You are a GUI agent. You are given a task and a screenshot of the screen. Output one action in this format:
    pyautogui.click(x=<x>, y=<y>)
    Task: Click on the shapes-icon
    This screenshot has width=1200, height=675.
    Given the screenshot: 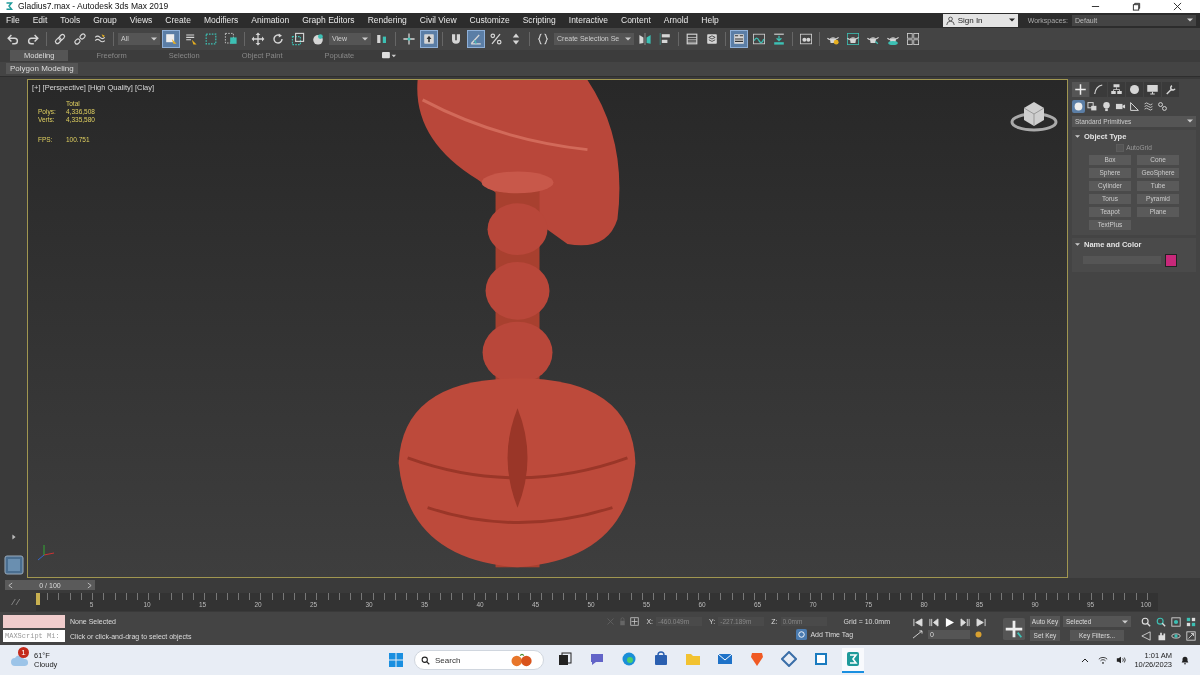 What is the action you would take?
    pyautogui.click(x=1092, y=106)
    